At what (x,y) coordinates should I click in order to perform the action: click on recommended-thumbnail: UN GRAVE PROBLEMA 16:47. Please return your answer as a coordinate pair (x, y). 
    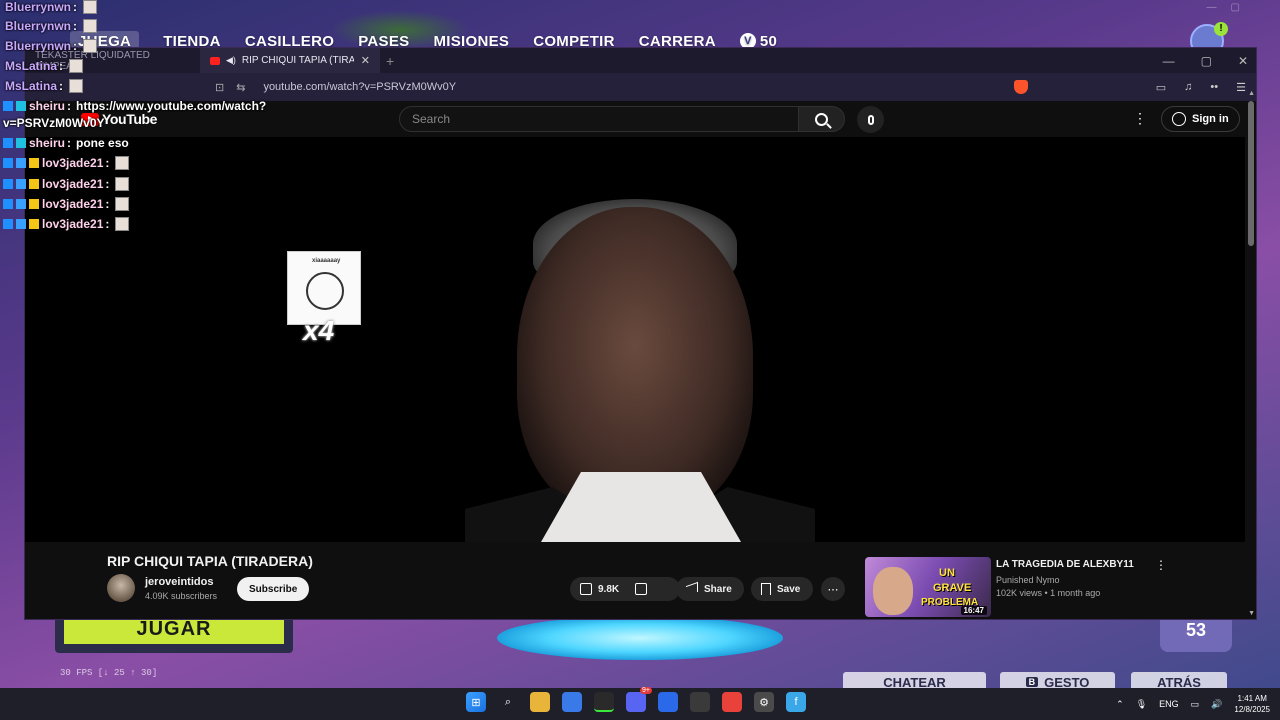
    Looking at the image, I should click on (928, 587).